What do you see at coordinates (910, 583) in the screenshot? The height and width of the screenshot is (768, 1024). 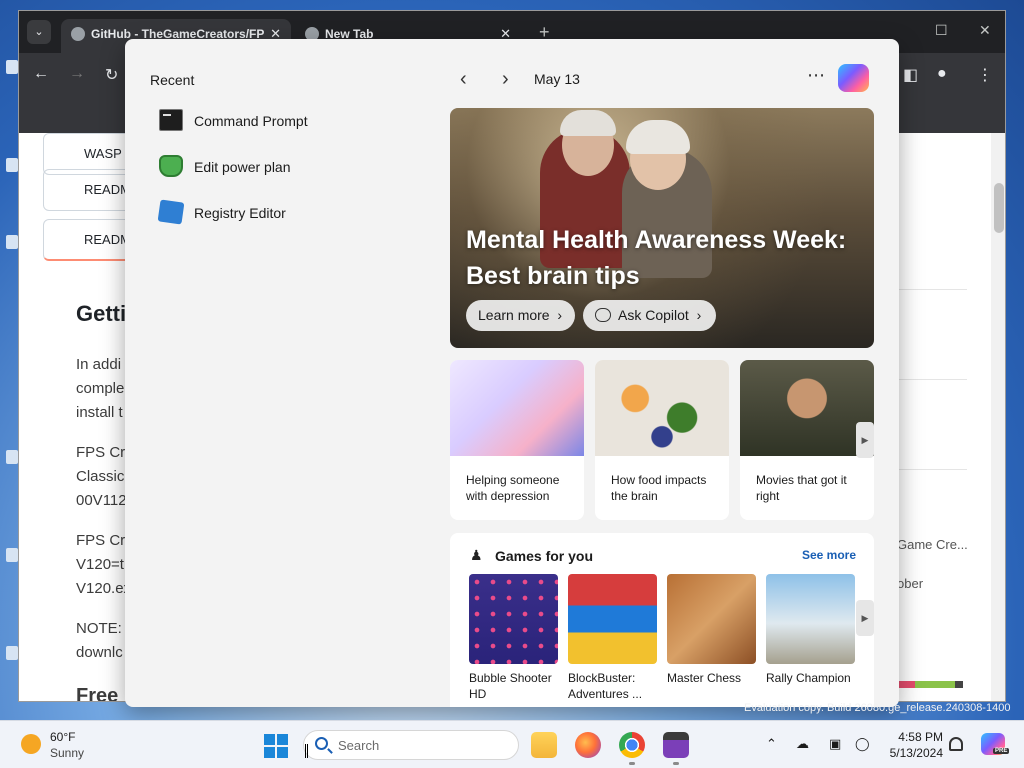 I see `about-text: ober` at bounding box center [910, 583].